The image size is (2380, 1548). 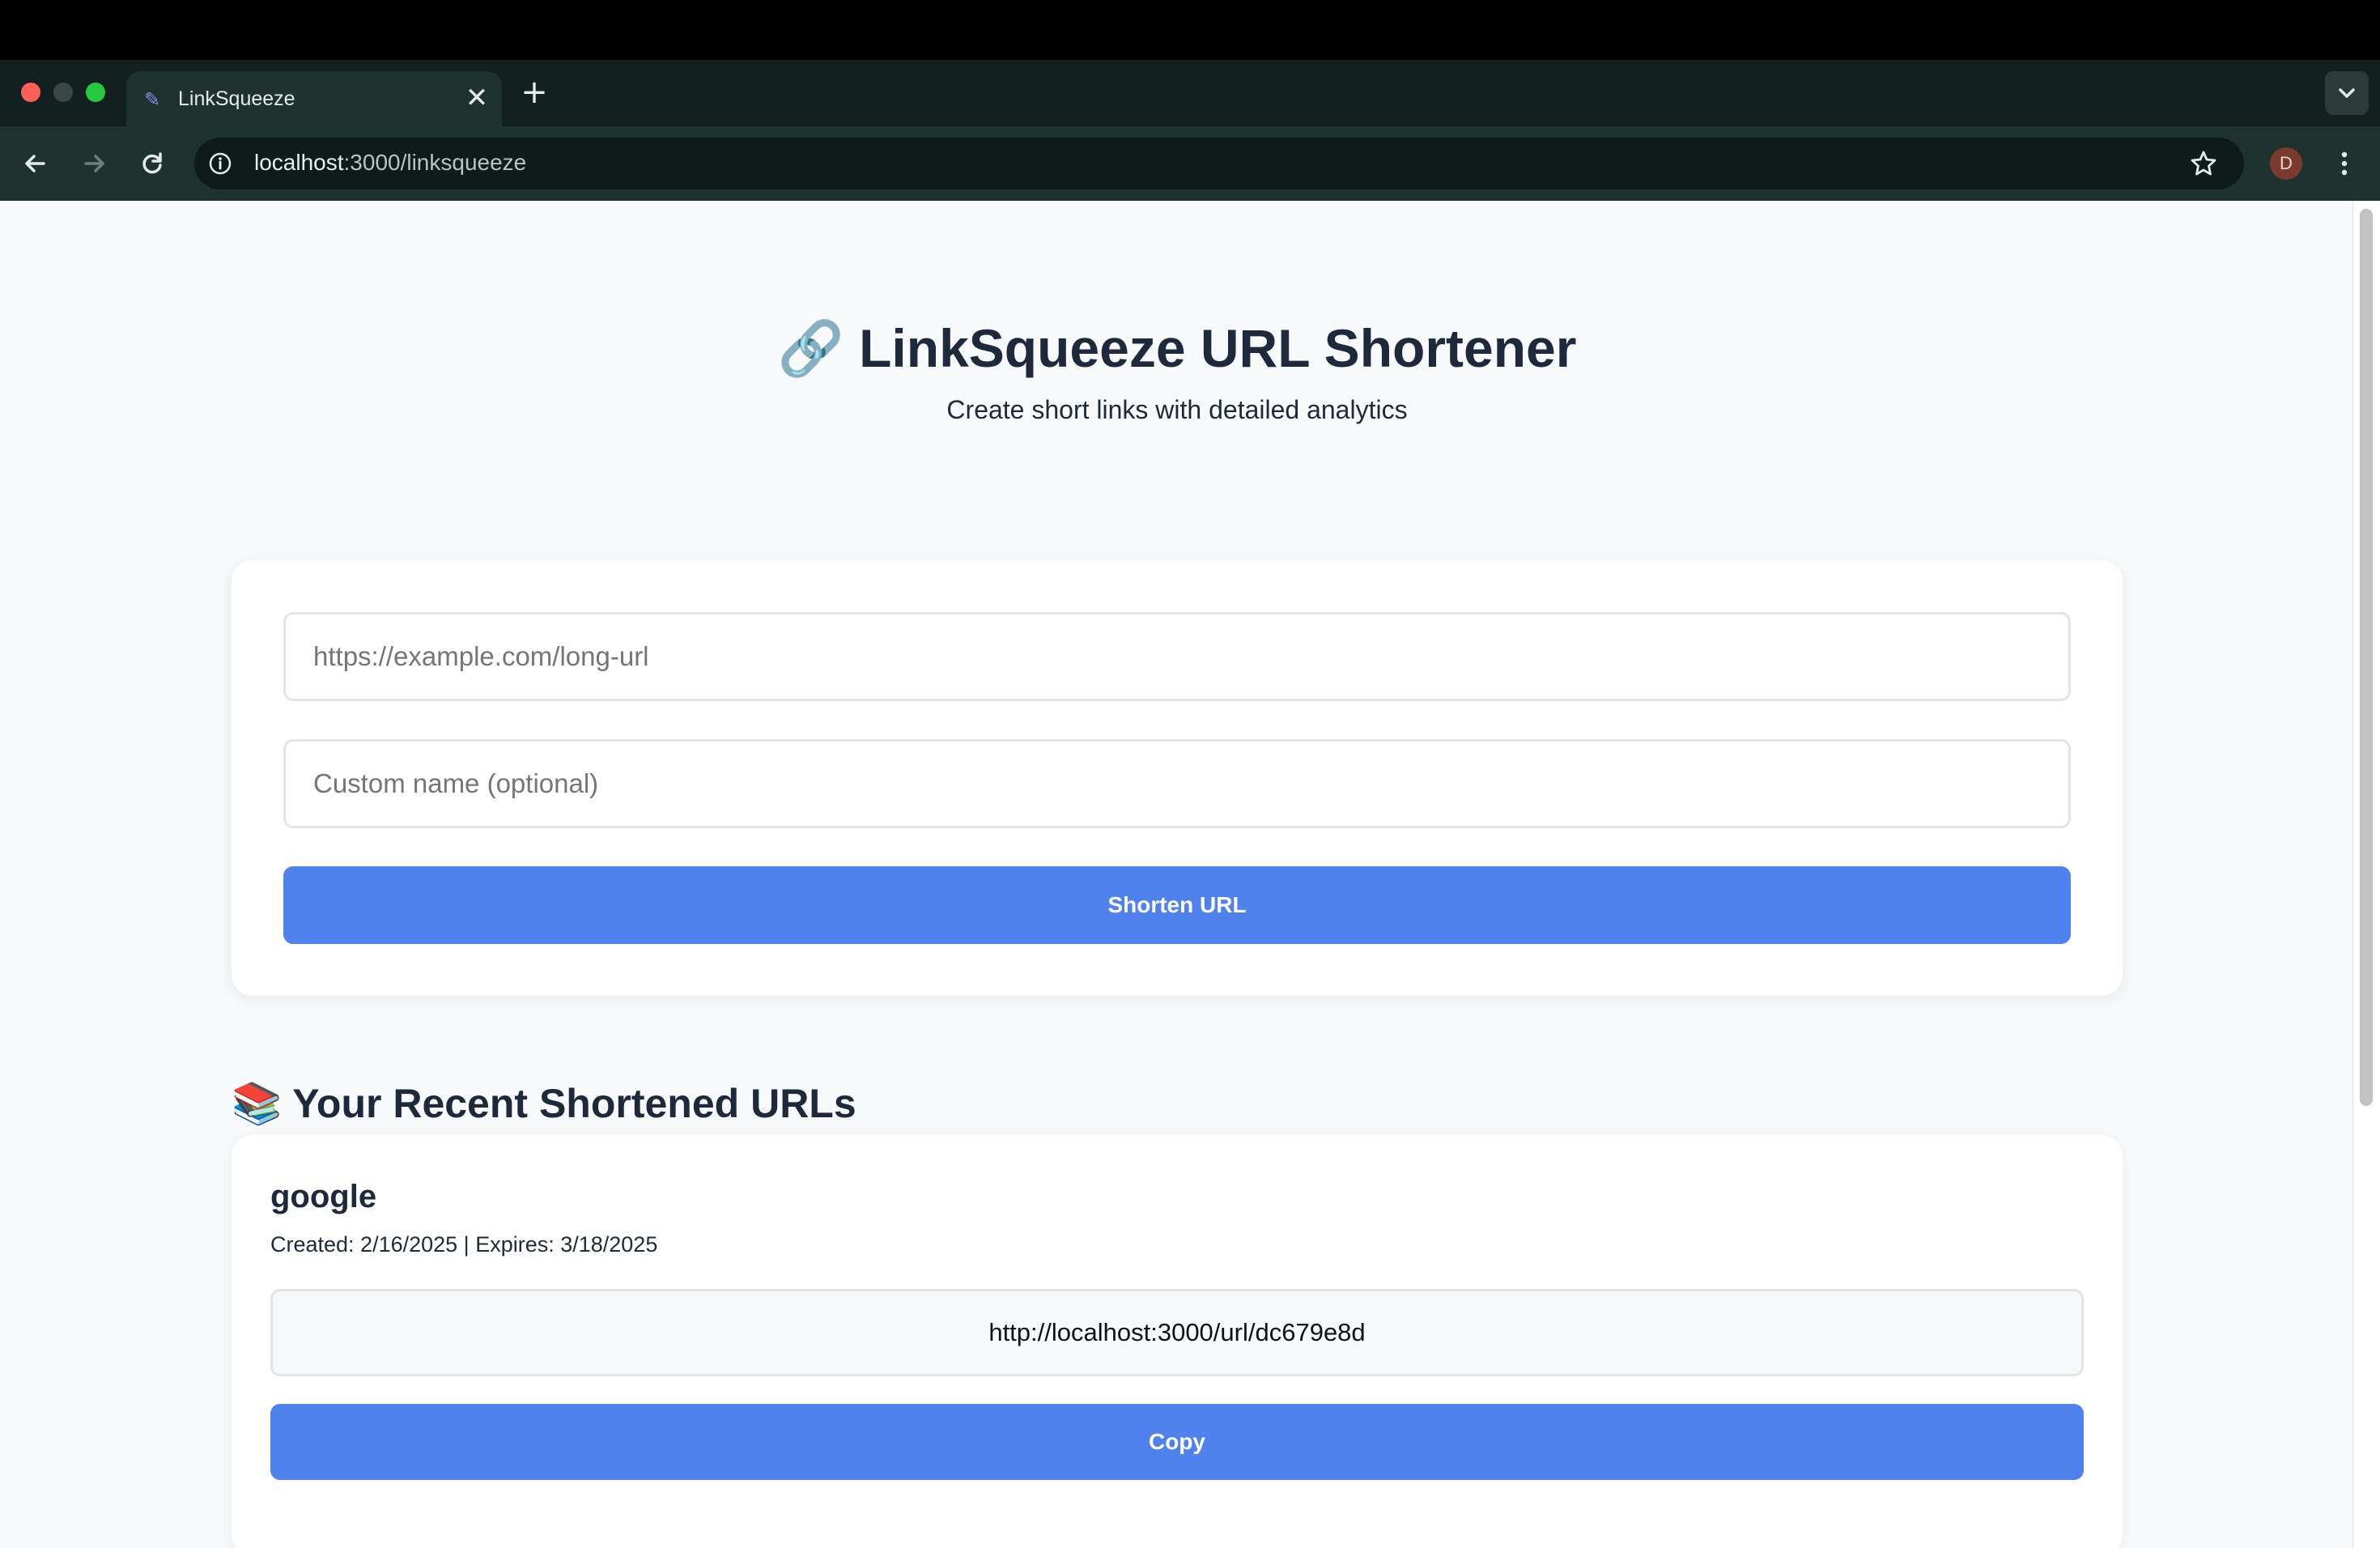 What do you see at coordinates (810, 348) in the screenshot?
I see `link-icon: 🔗` at bounding box center [810, 348].